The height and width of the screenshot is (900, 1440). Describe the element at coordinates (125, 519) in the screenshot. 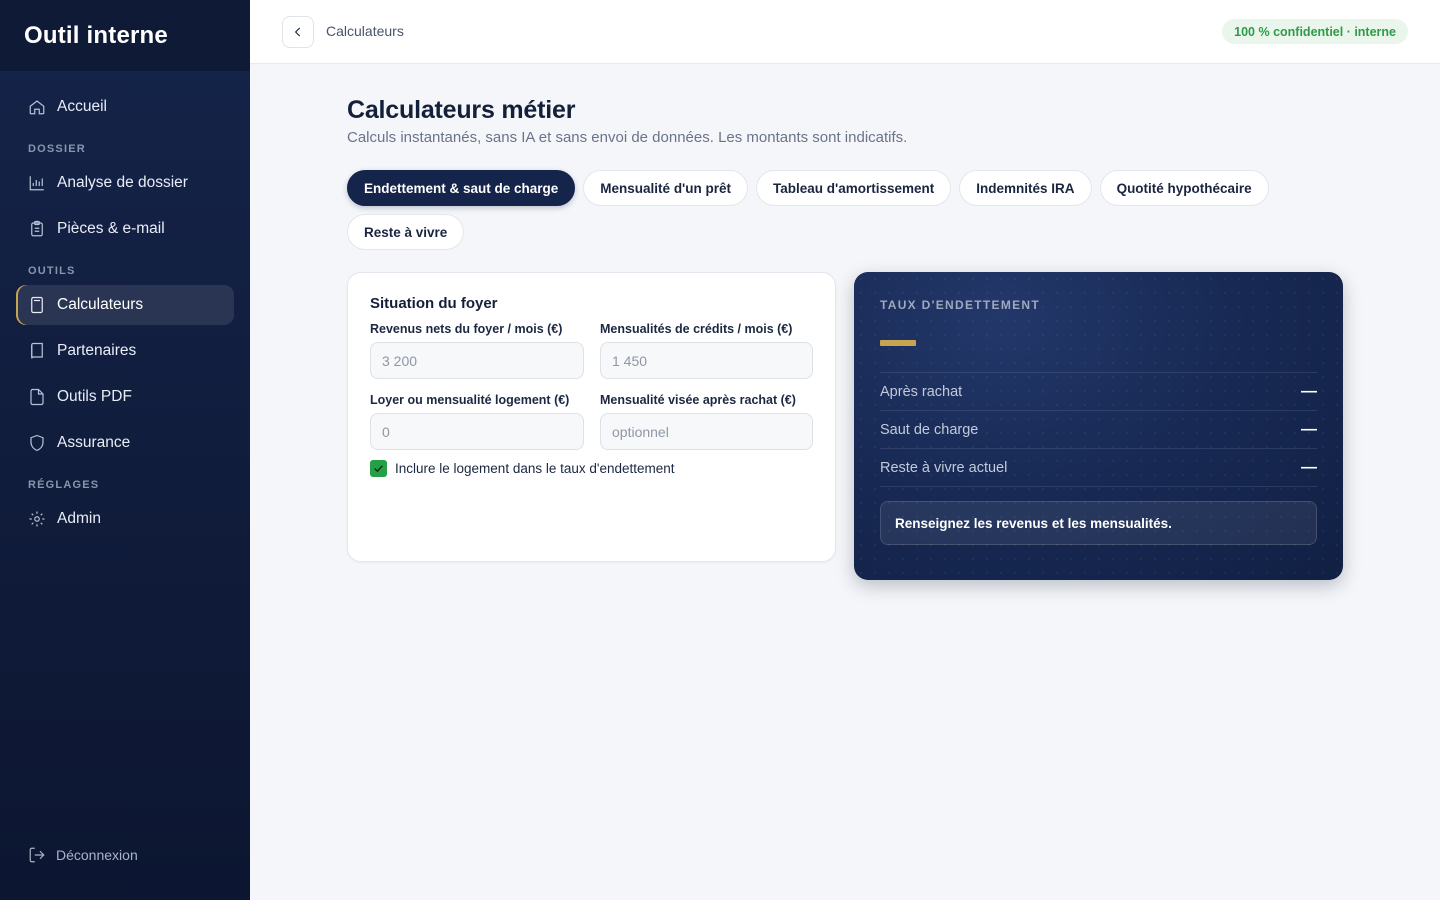

I see `sidebar-item-admin: Admin` at that location.